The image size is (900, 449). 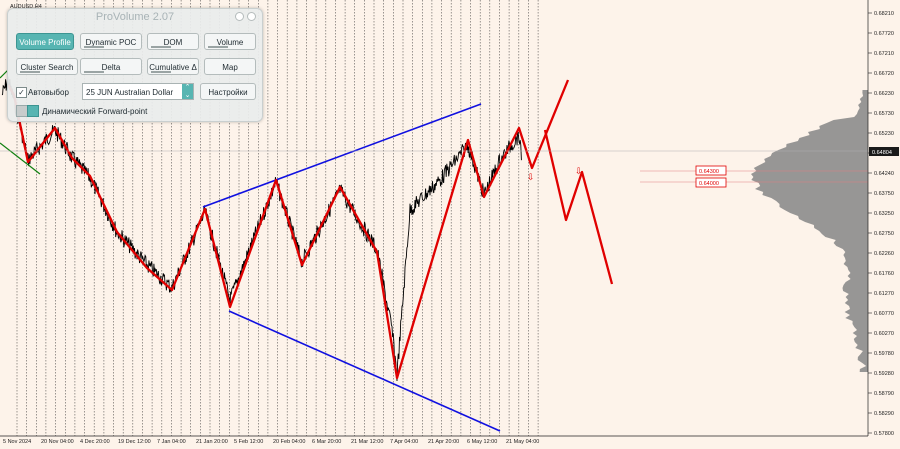 I want to click on price-axis-label: 0.59780, so click(x=884, y=354).